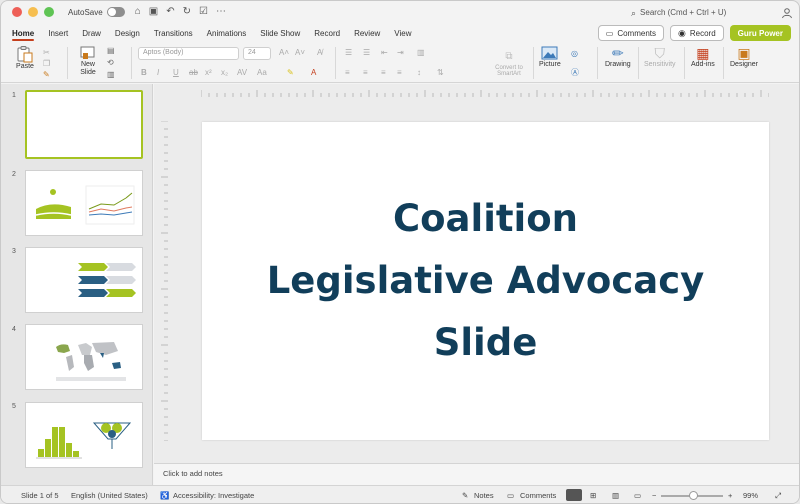 The width and height of the screenshot is (800, 504). I want to click on tab-transitions: Transitions, so click(173, 33).